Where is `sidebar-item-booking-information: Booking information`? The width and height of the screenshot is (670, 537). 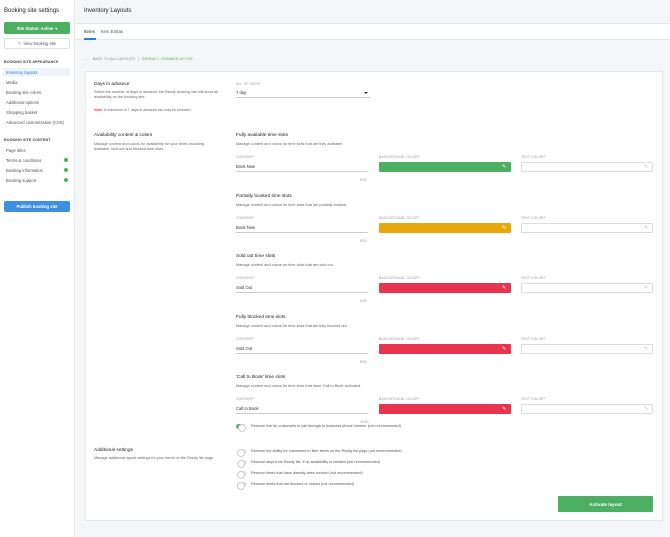
sidebar-item-booking-information: Booking information is located at coordinates (37, 170).